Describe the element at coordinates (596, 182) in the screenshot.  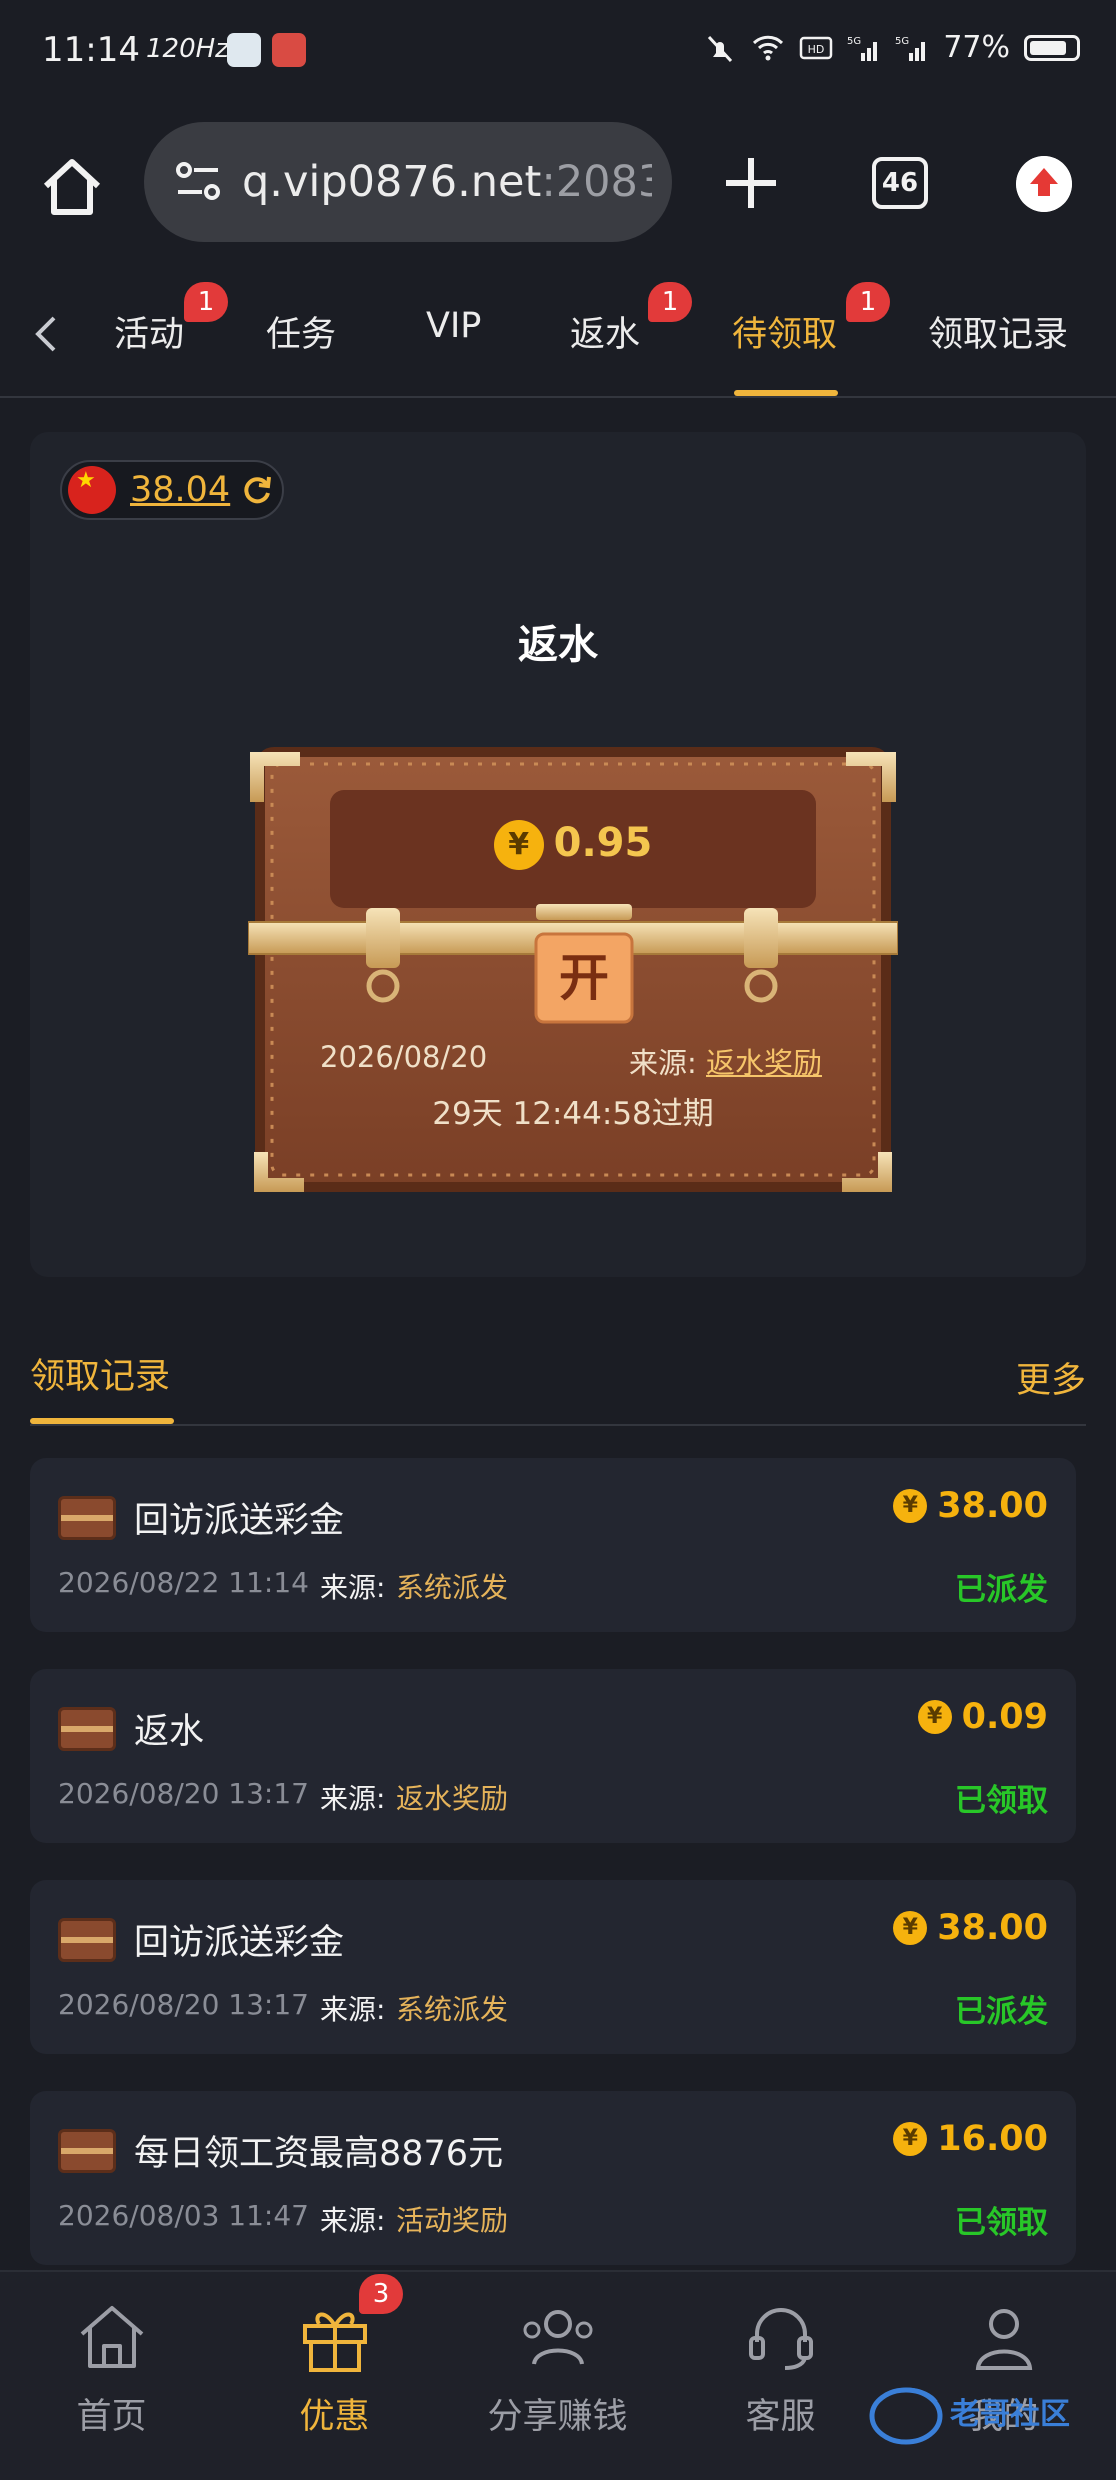
I see `url-port: :2083` at that location.